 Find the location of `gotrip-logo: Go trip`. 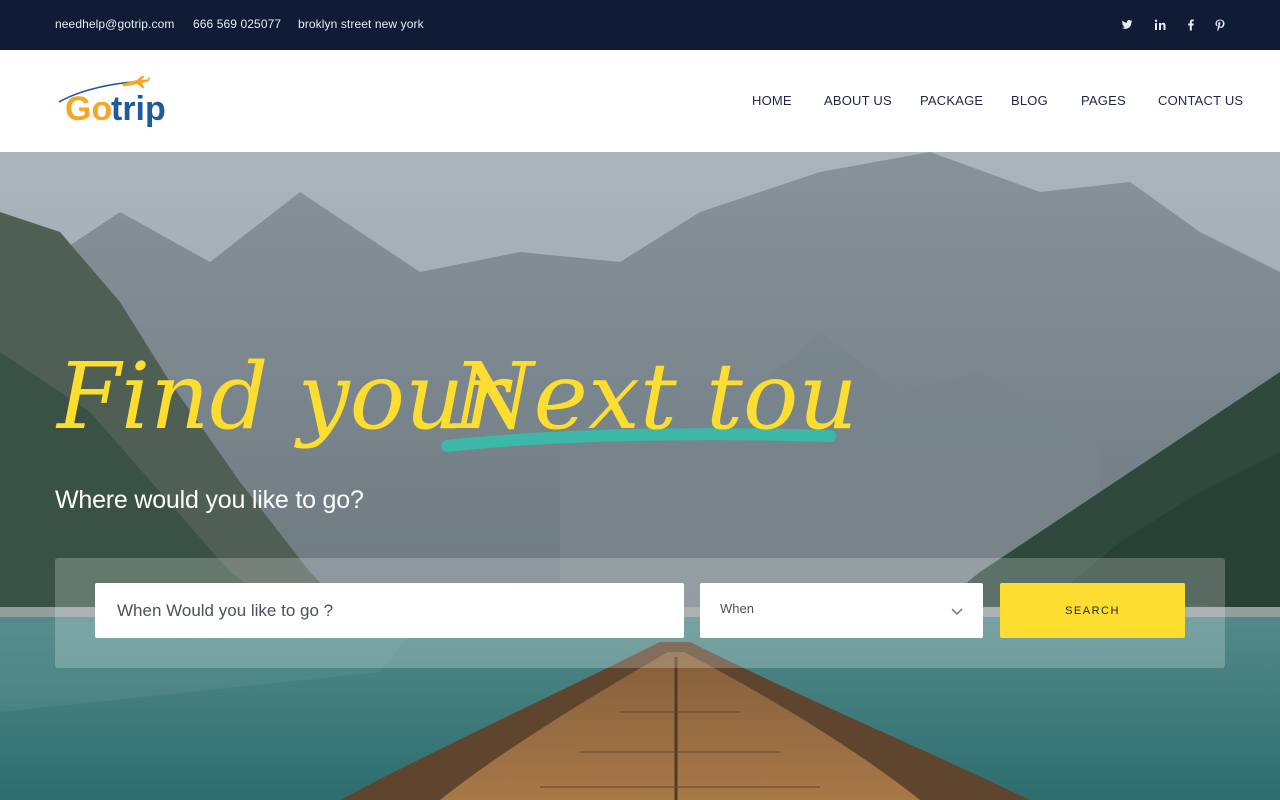

gotrip-logo: Go trip is located at coordinates (115, 102).